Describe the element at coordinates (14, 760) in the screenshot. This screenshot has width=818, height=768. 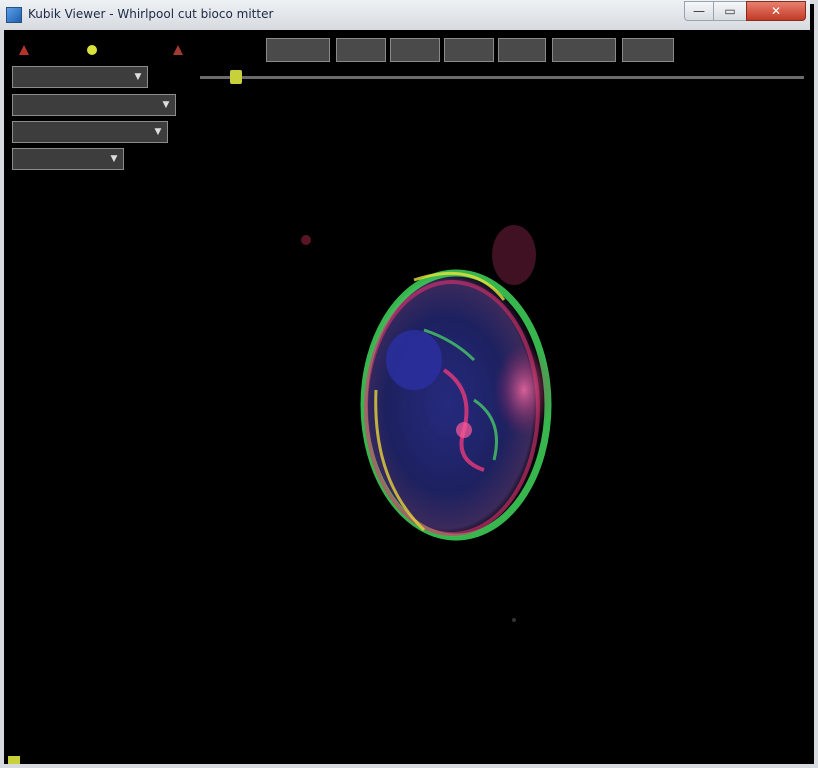
I see `resize-grip` at that location.